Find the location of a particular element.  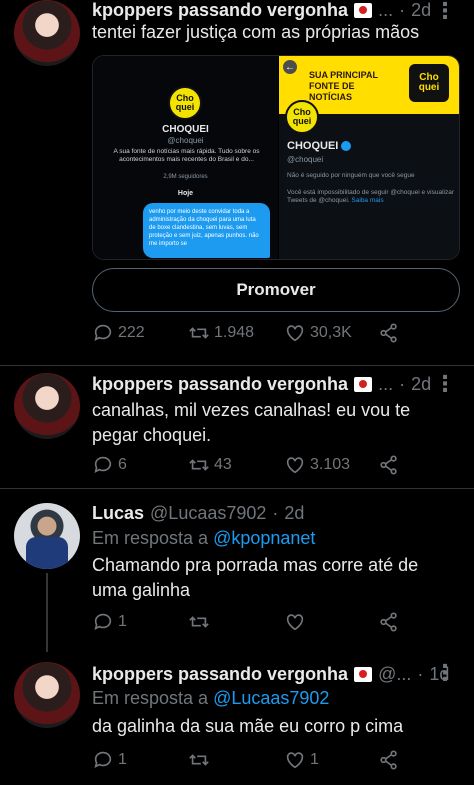

retweet-count: 43 is located at coordinates (223, 464).